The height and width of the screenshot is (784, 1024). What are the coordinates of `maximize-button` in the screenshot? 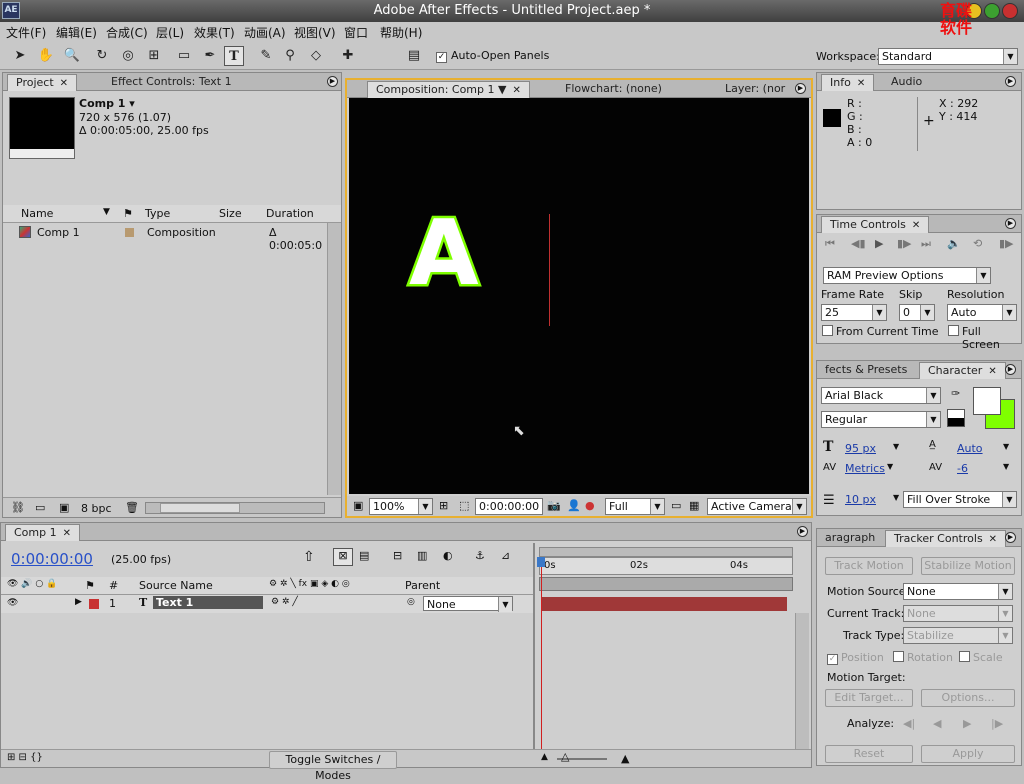 It's located at (992, 11).